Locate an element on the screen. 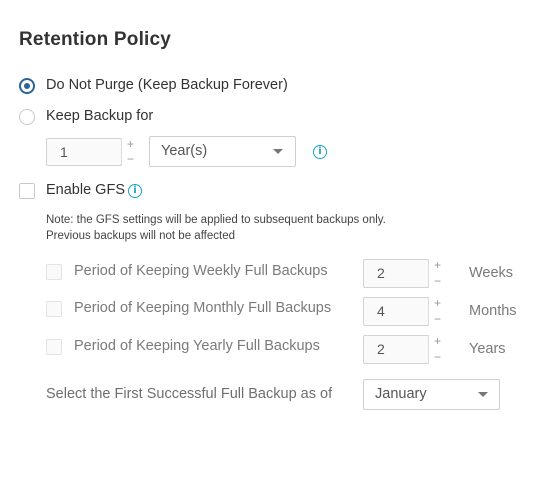 Image resolution: width=560 pixels, height=480 pixels. enable-gfs-label: Enable GFS is located at coordinates (85, 190).